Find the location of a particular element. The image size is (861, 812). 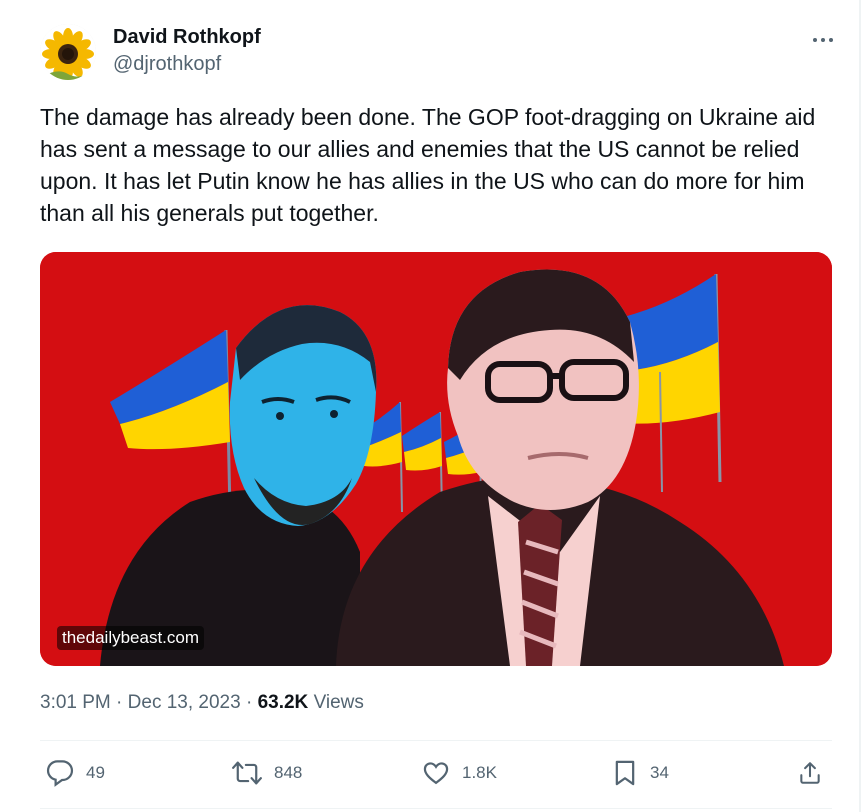

like-button: 1.8K is located at coordinates (459, 773).